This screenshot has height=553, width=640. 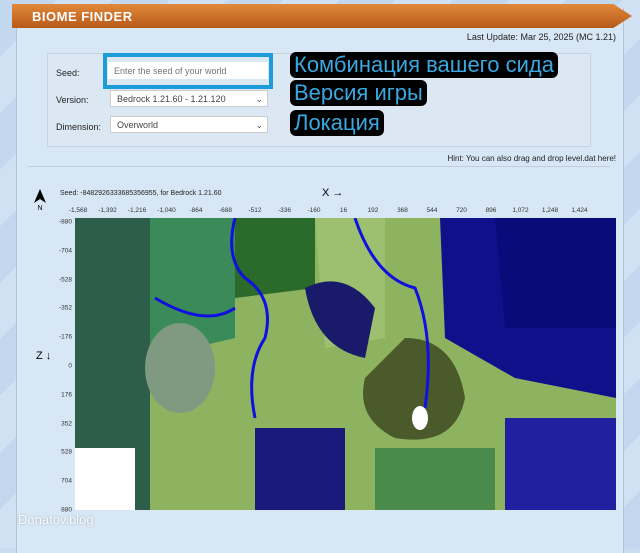 What do you see at coordinates (180, 368) in the screenshot?
I see `biome-mountain` at bounding box center [180, 368].